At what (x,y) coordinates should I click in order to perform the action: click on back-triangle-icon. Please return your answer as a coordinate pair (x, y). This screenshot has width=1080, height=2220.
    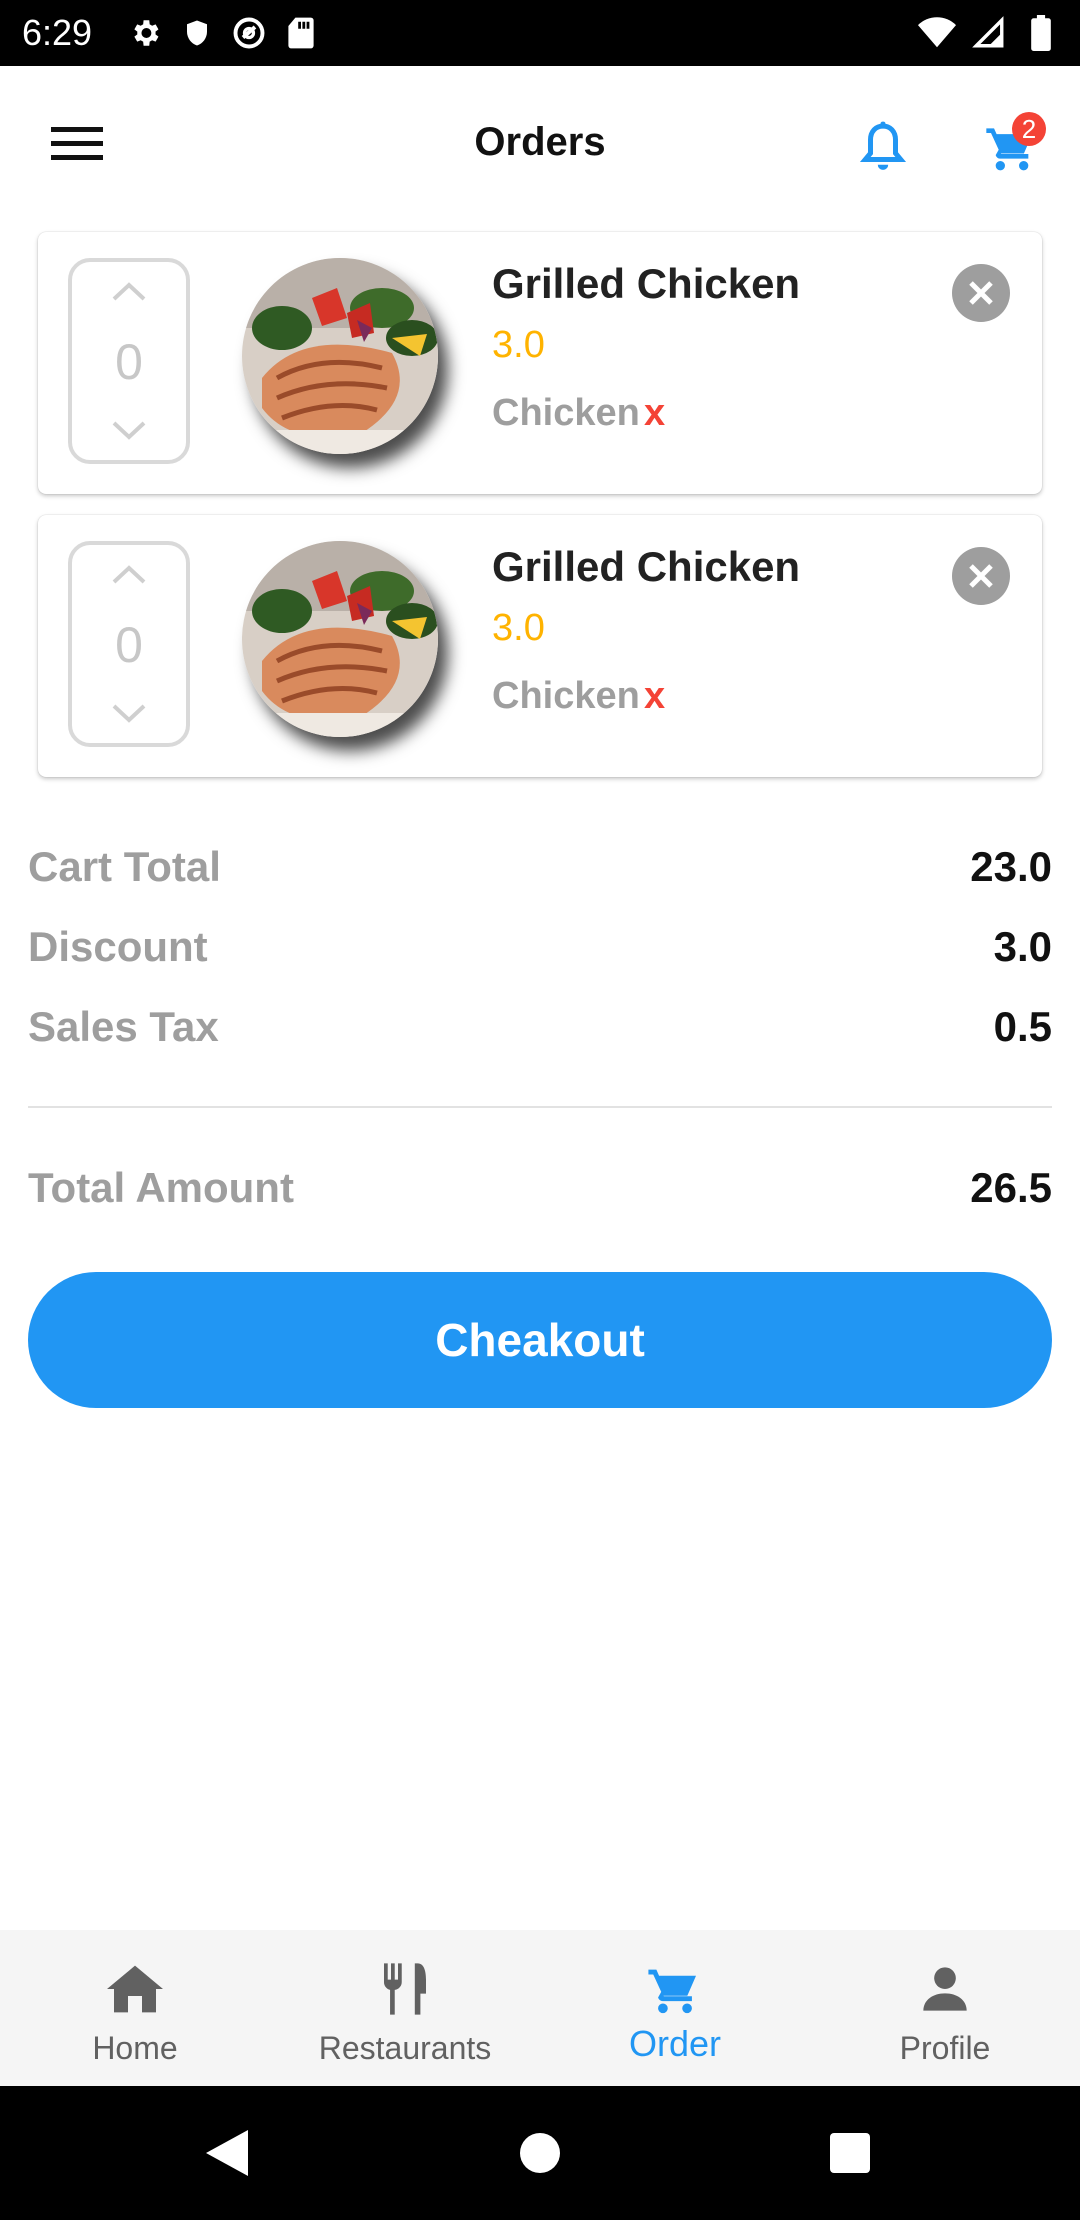
    Looking at the image, I should click on (227, 2153).